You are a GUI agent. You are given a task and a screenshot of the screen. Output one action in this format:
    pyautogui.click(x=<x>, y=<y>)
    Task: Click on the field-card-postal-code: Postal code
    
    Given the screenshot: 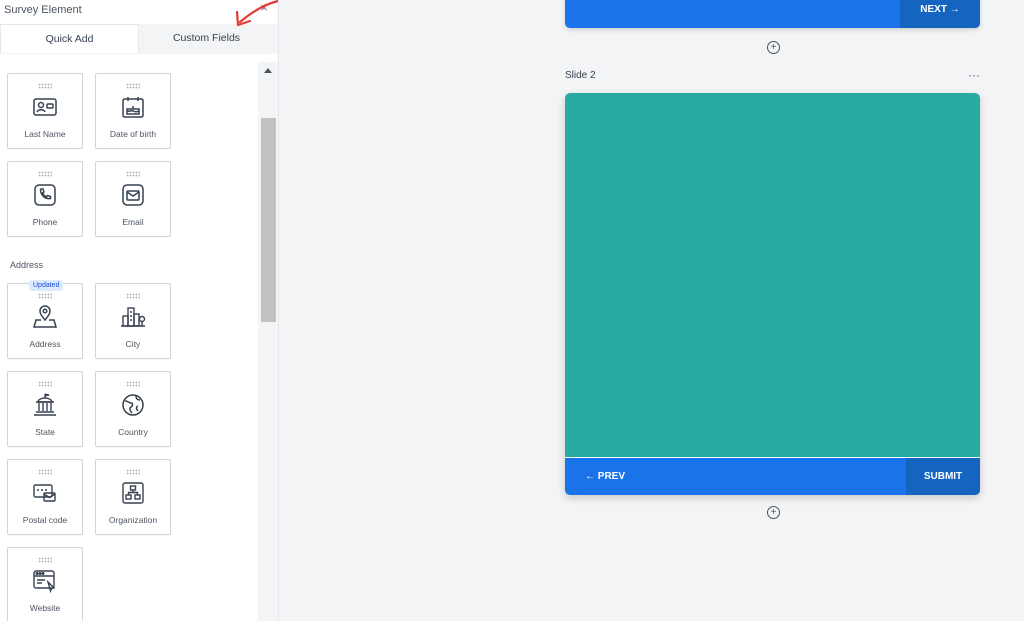 What is the action you would take?
    pyautogui.click(x=45, y=497)
    